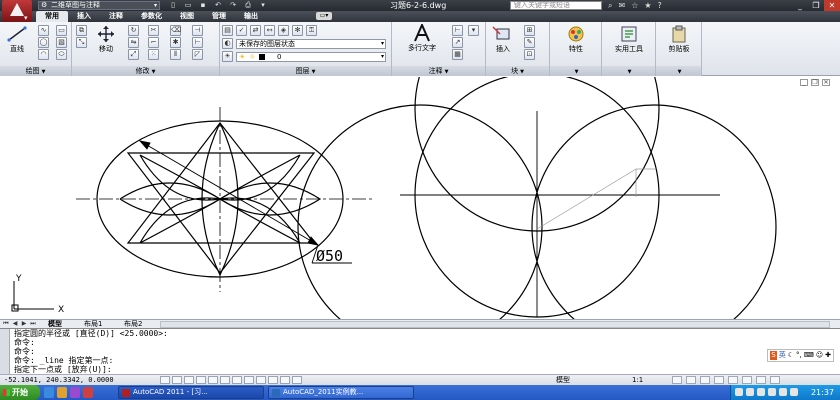 The width and height of the screenshot is (840, 400). Describe the element at coordinates (43, 30) in the screenshot. I see `polyline-icon: ∿` at that location.